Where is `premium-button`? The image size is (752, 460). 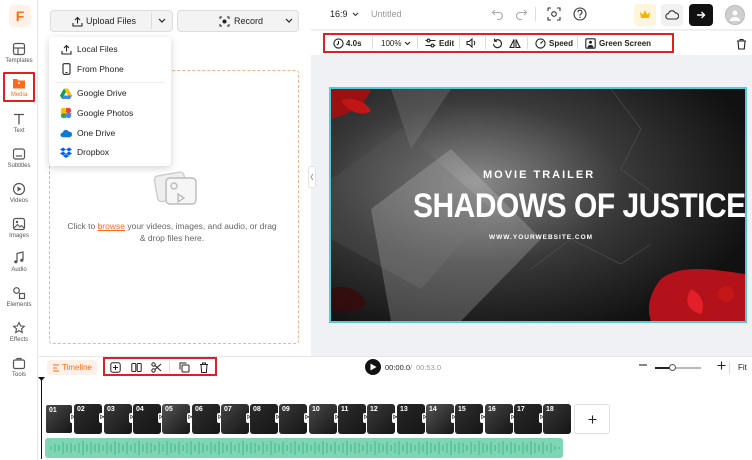
premium-button is located at coordinates (645, 15).